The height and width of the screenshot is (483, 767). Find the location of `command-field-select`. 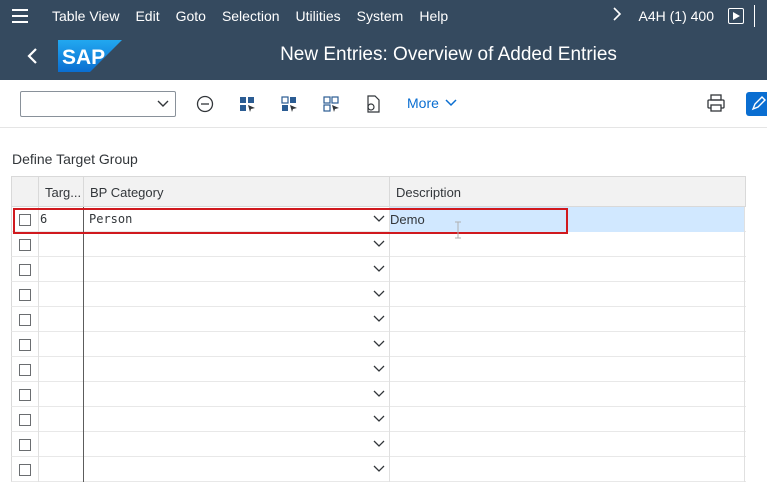

command-field-select is located at coordinates (98, 104).